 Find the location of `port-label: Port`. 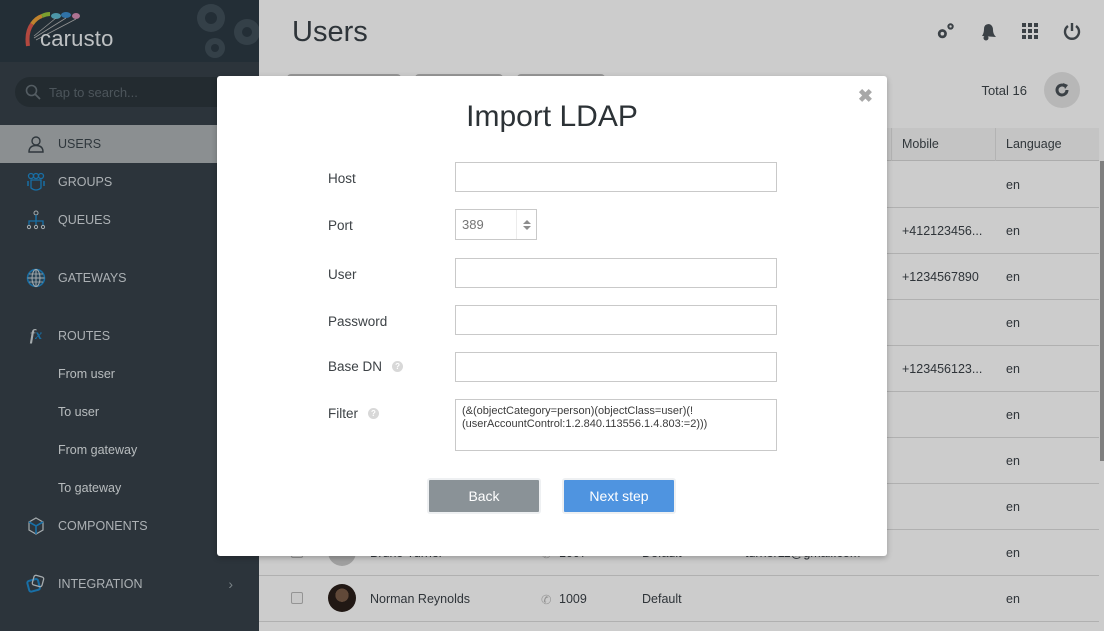

port-label: Port is located at coordinates (340, 225).